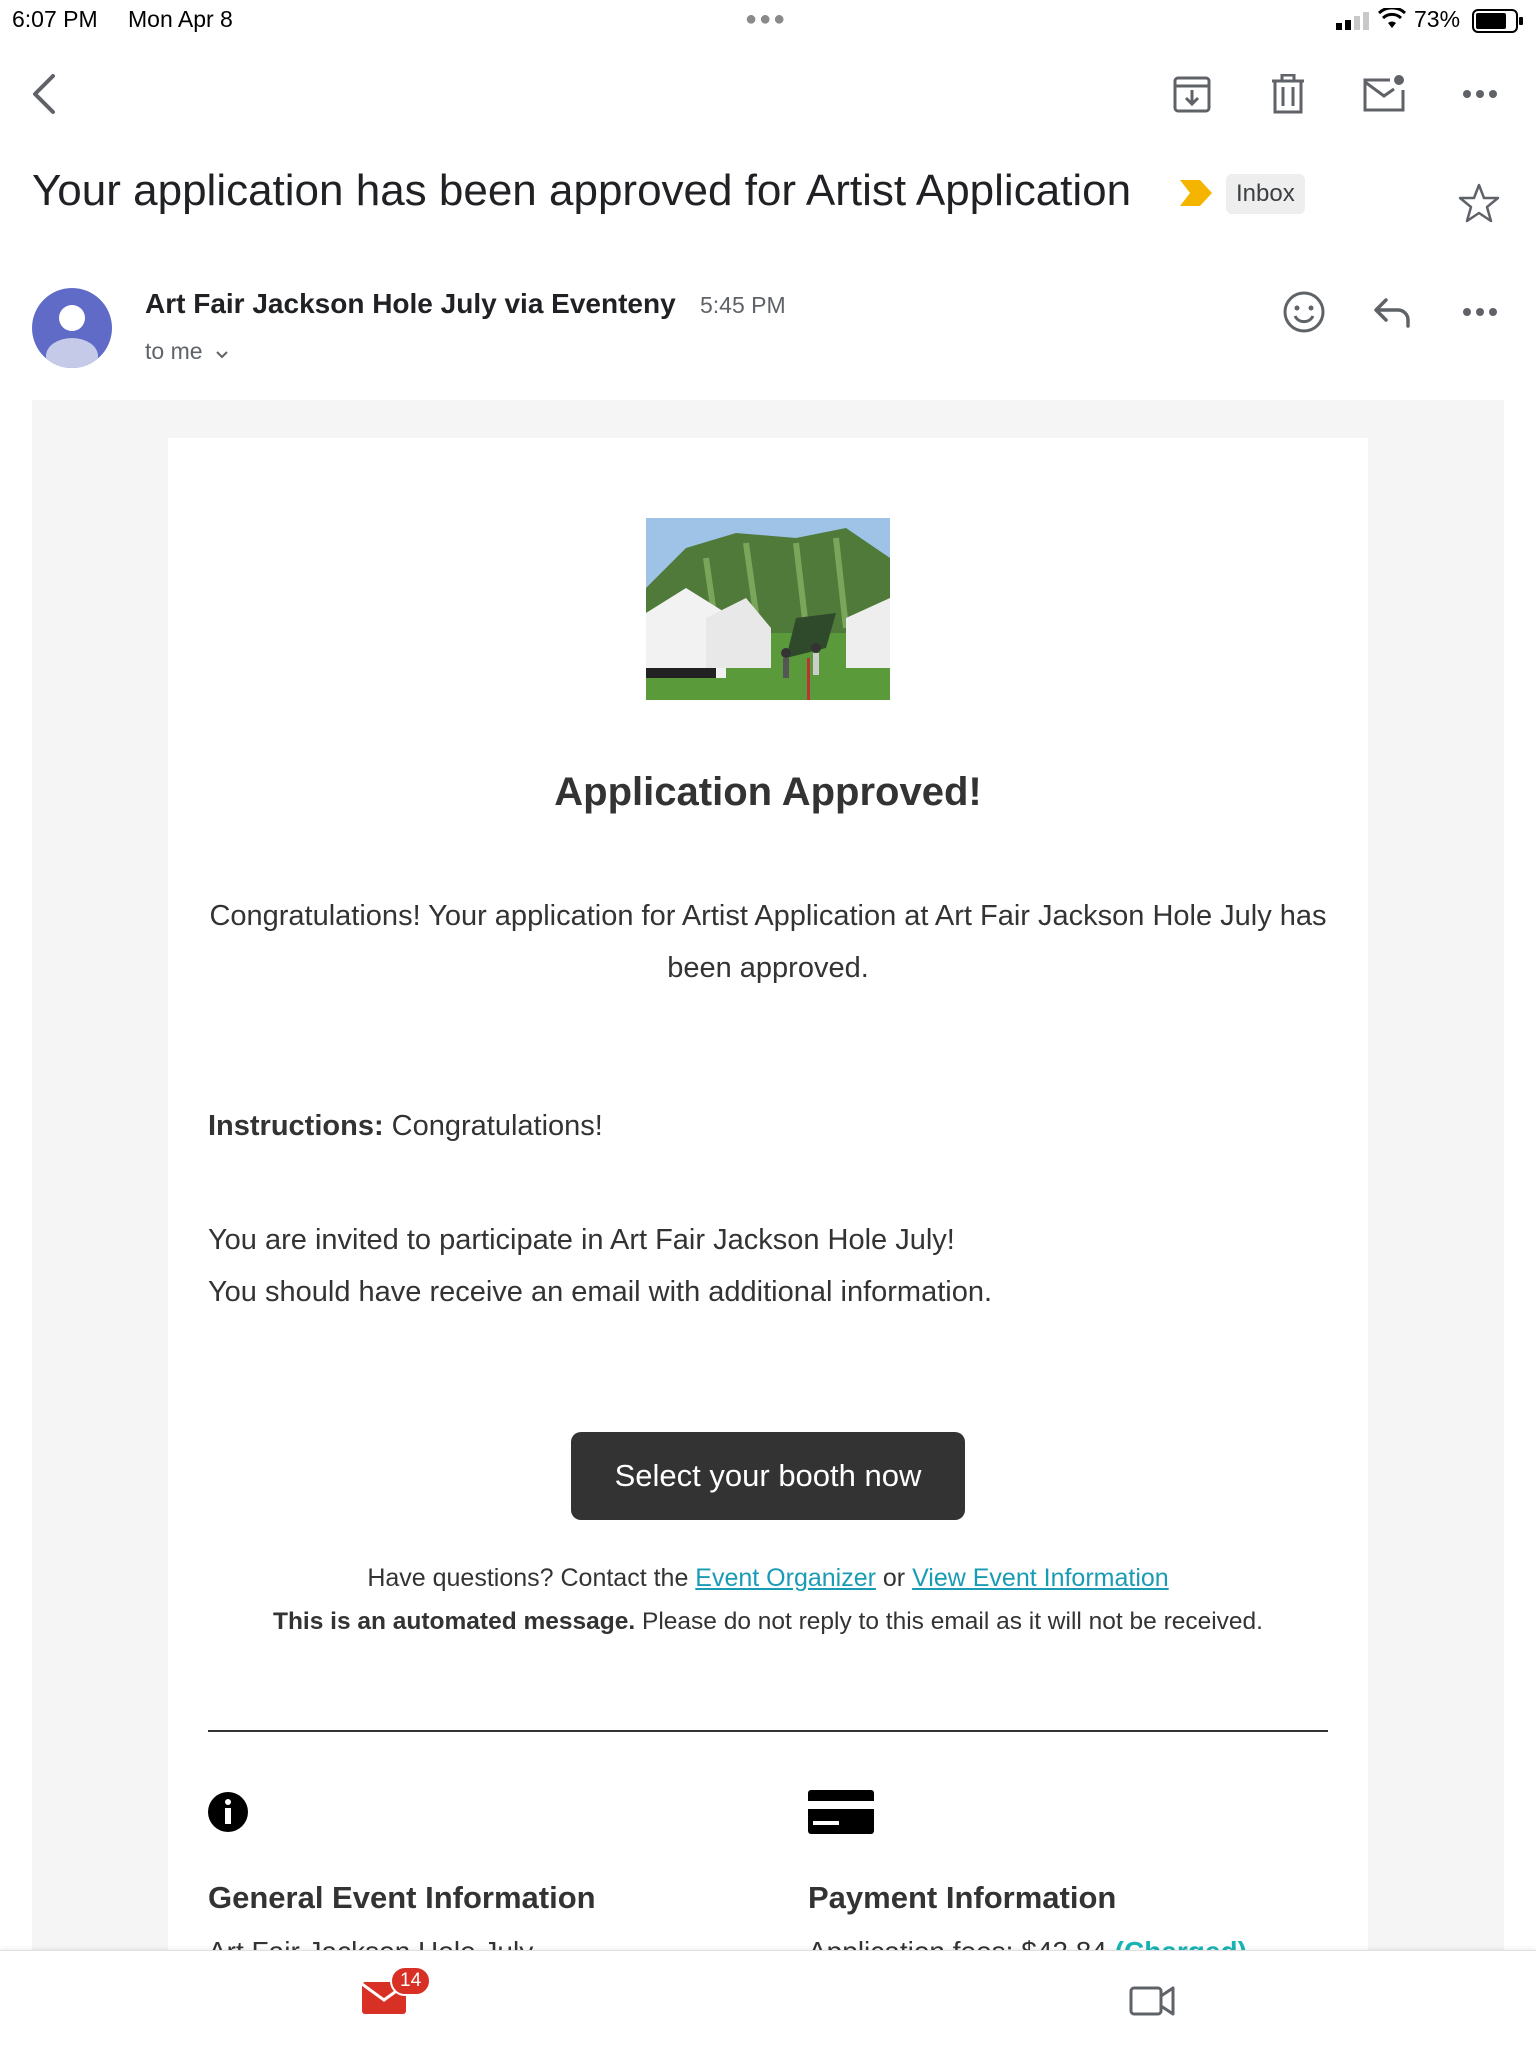 The height and width of the screenshot is (2048, 1536). I want to click on select-booth-button: Select your booth now, so click(768, 1476).